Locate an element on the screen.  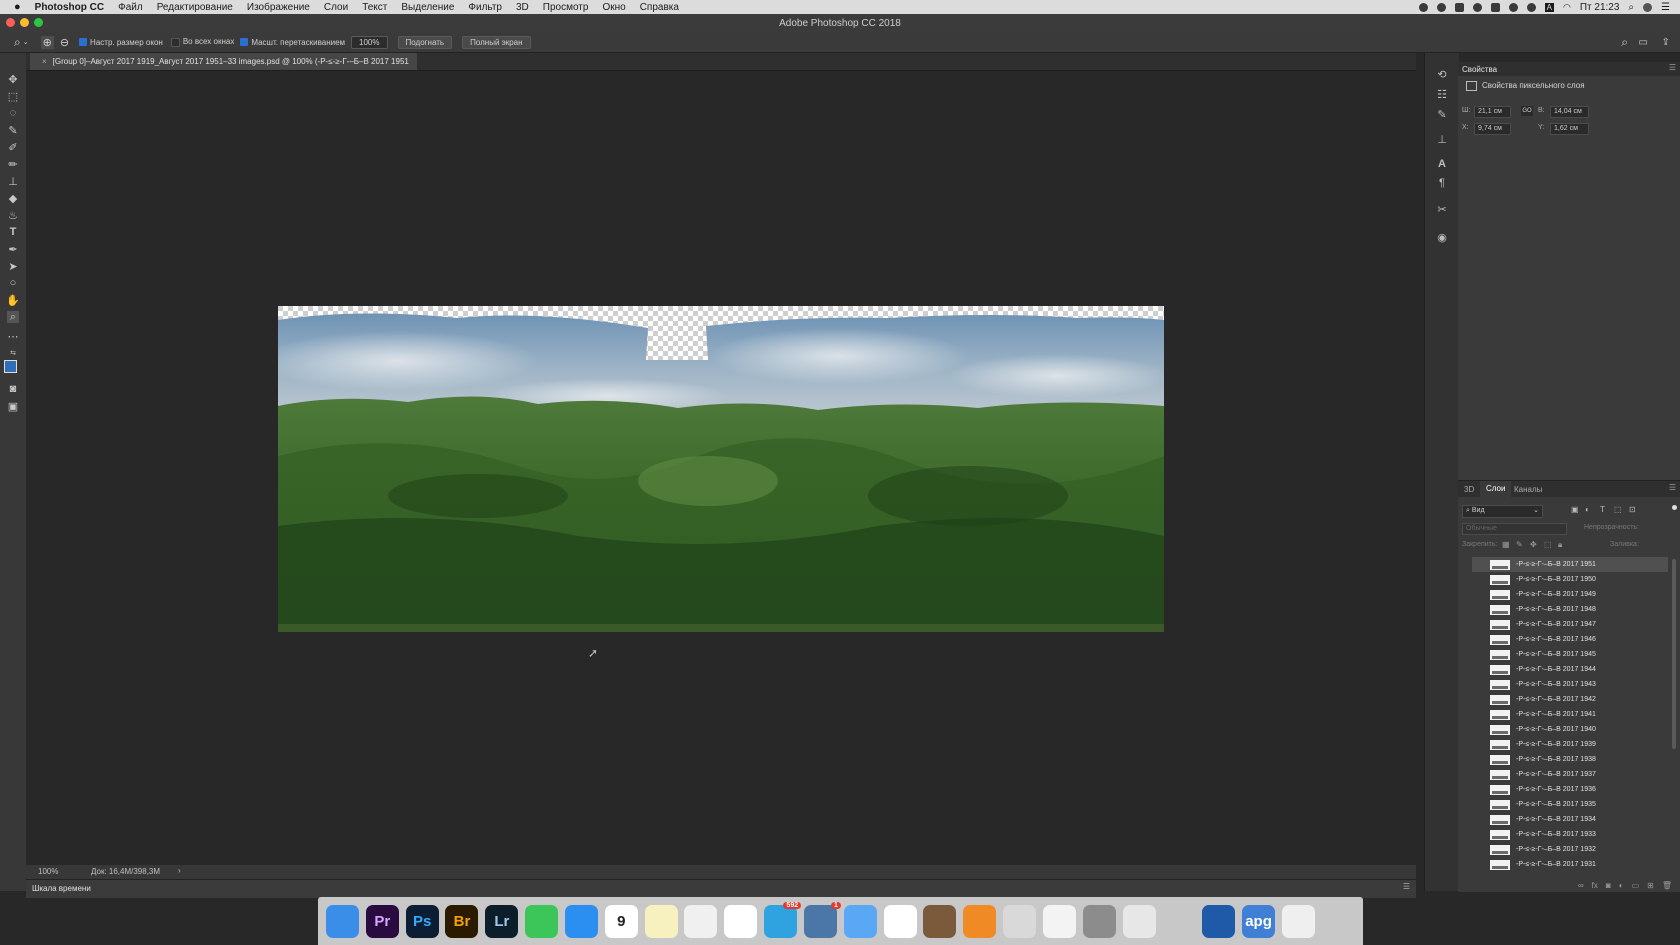
tool-presets-icon: ✂ is located at coordinates (1442, 209).